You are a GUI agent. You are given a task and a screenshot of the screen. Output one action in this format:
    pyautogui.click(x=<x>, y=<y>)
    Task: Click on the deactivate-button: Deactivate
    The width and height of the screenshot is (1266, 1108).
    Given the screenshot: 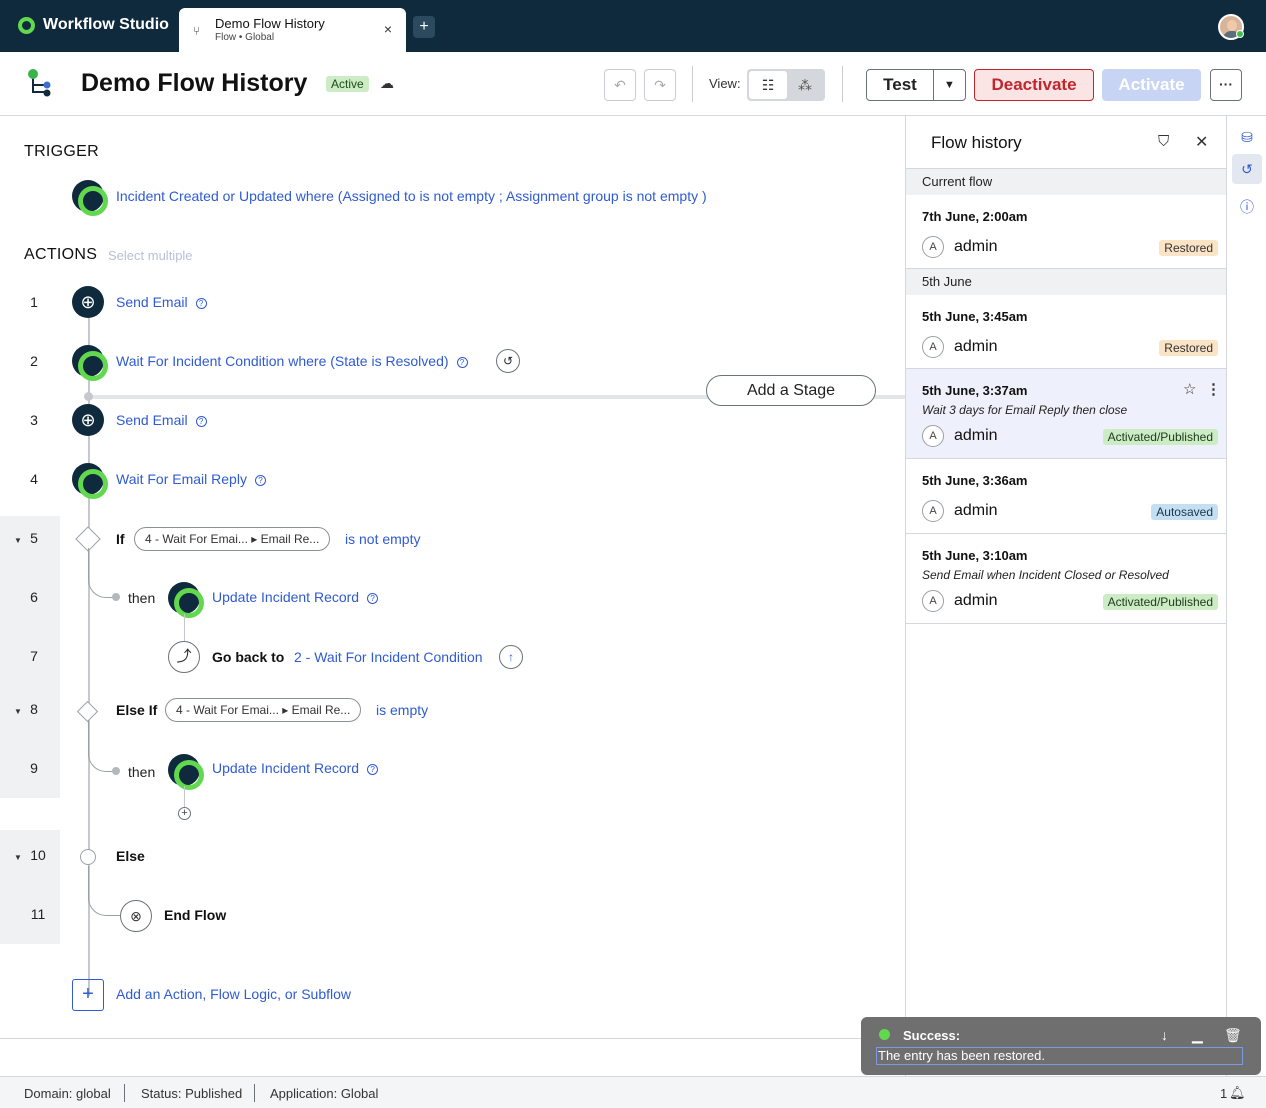 What is the action you would take?
    pyautogui.click(x=1034, y=85)
    